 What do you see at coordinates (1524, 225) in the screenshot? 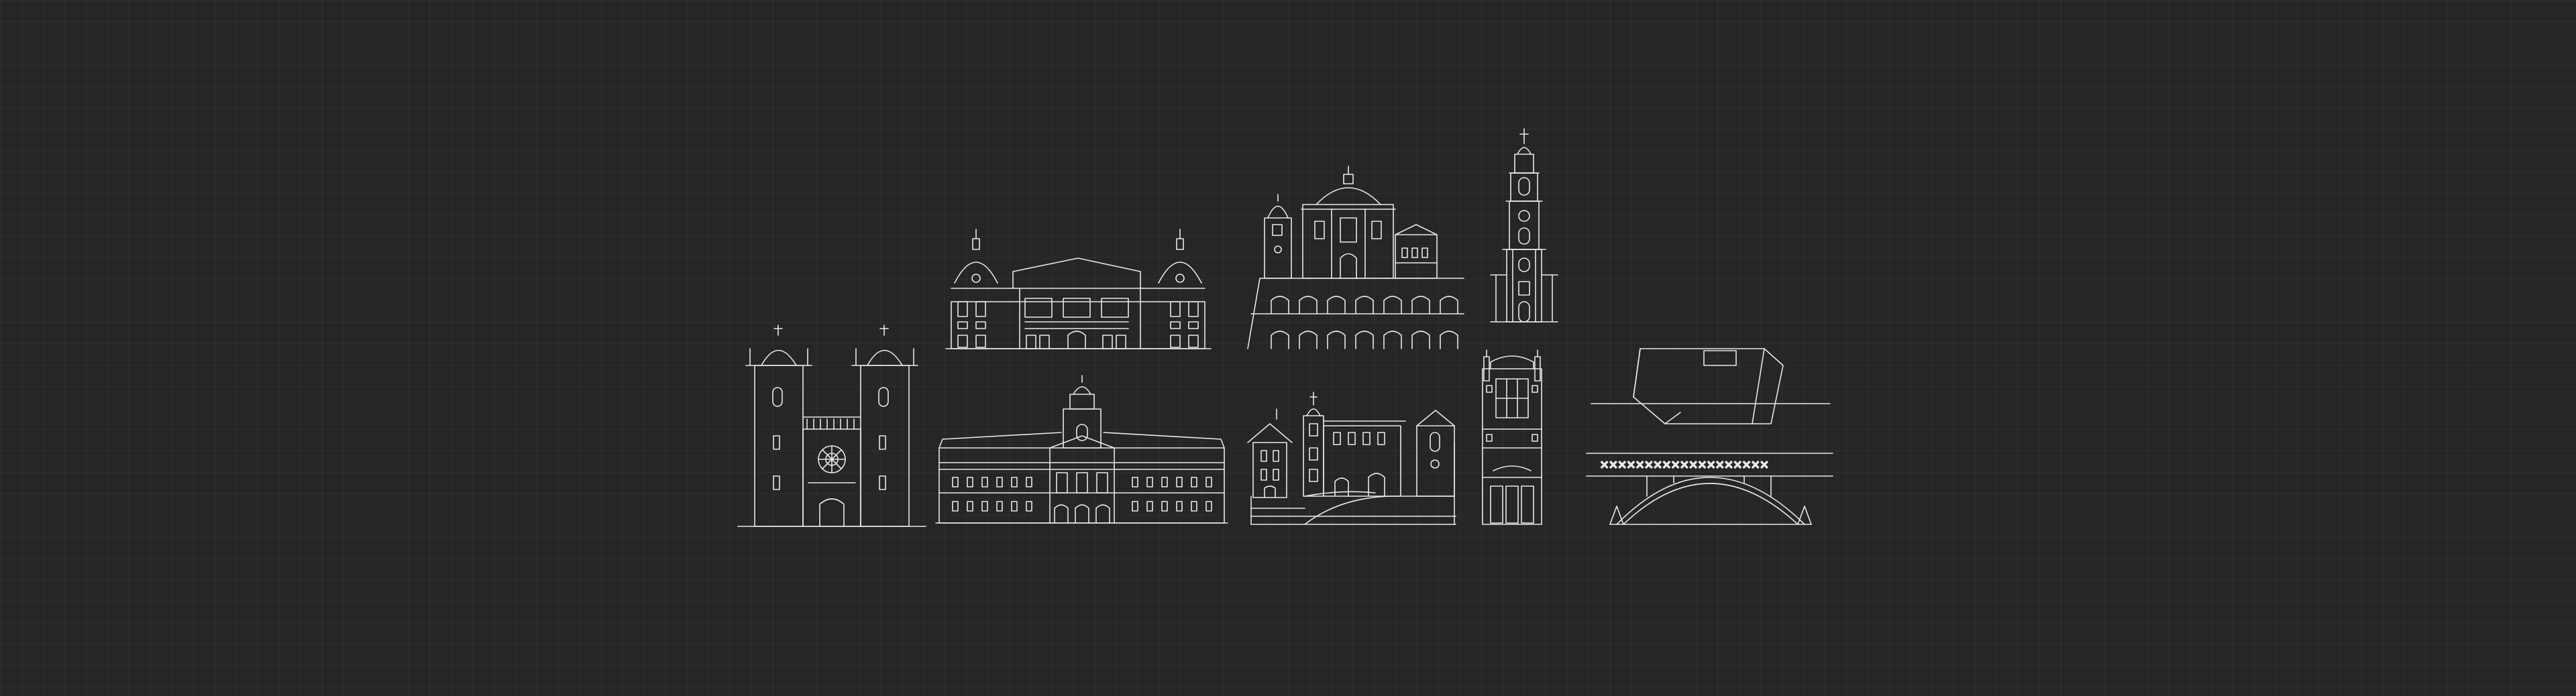
I see `clerigos-tower-landmark` at bounding box center [1524, 225].